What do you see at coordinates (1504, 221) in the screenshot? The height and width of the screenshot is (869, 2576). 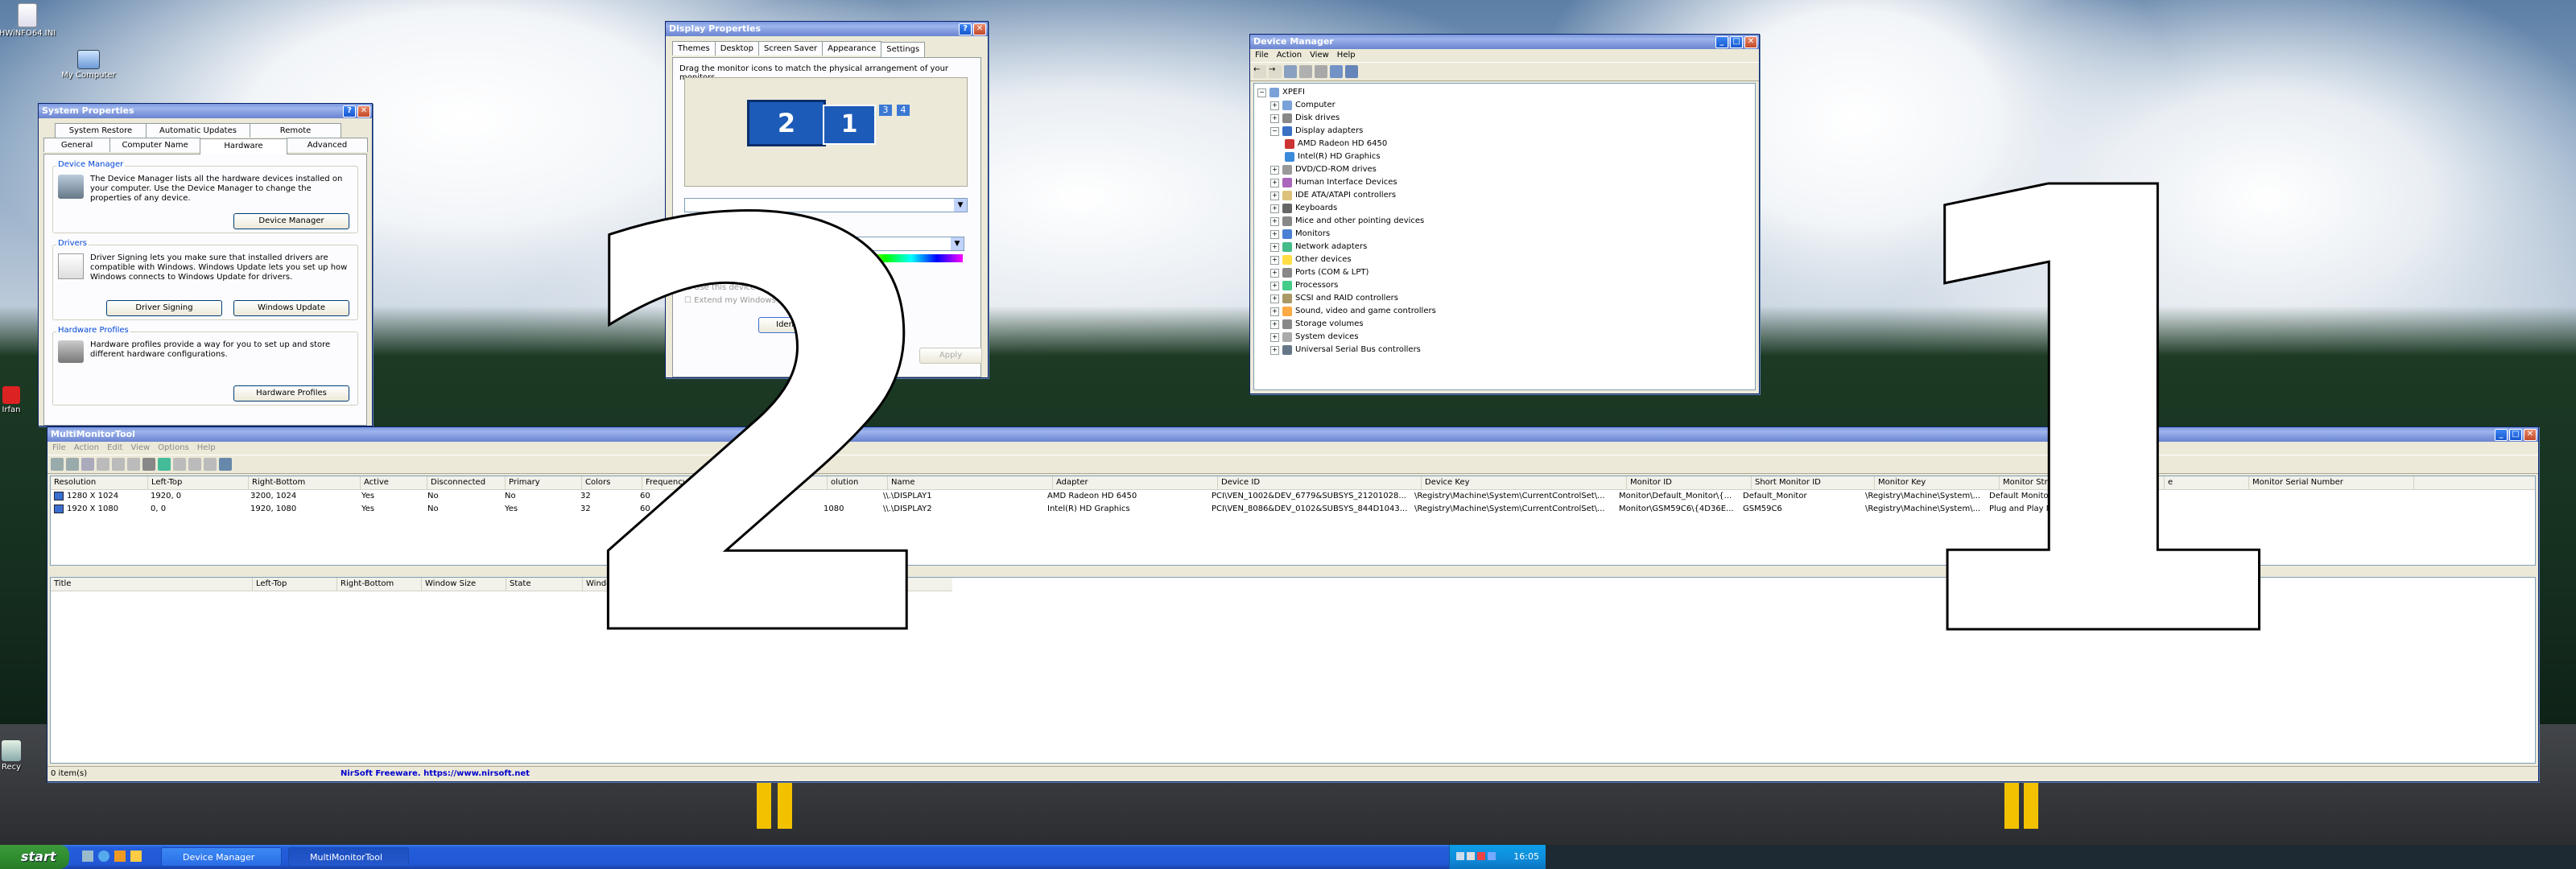 I see `tree-item: + Mice and other pointing devices` at bounding box center [1504, 221].